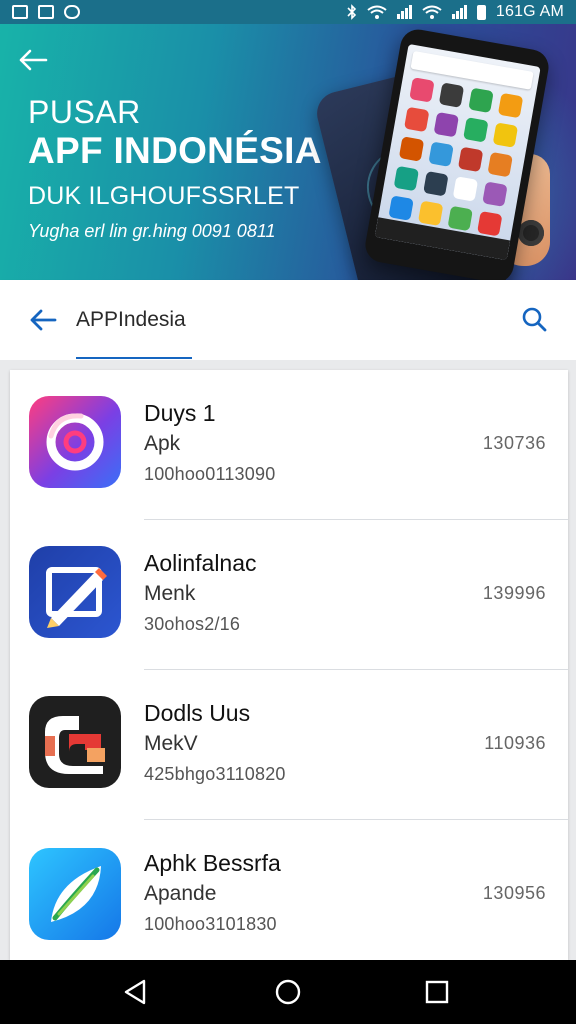  Describe the element at coordinates (515, 743) in the screenshot. I see `app-number: 110936` at that location.